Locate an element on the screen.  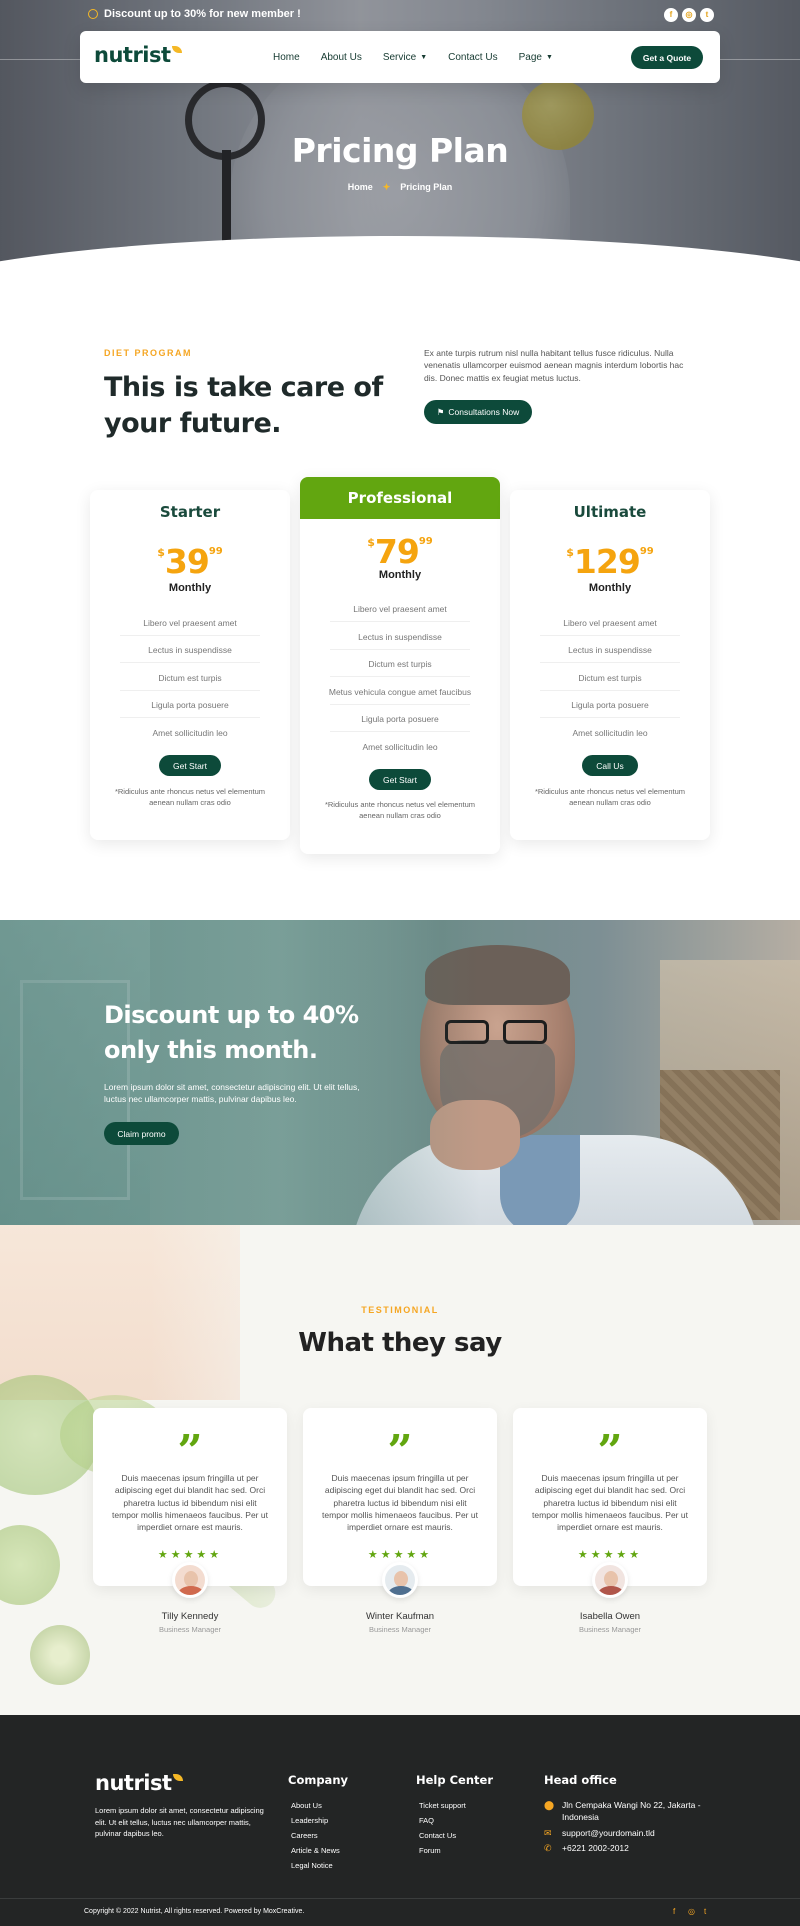
currency-symbol: $ is located at coordinates (371, 542).